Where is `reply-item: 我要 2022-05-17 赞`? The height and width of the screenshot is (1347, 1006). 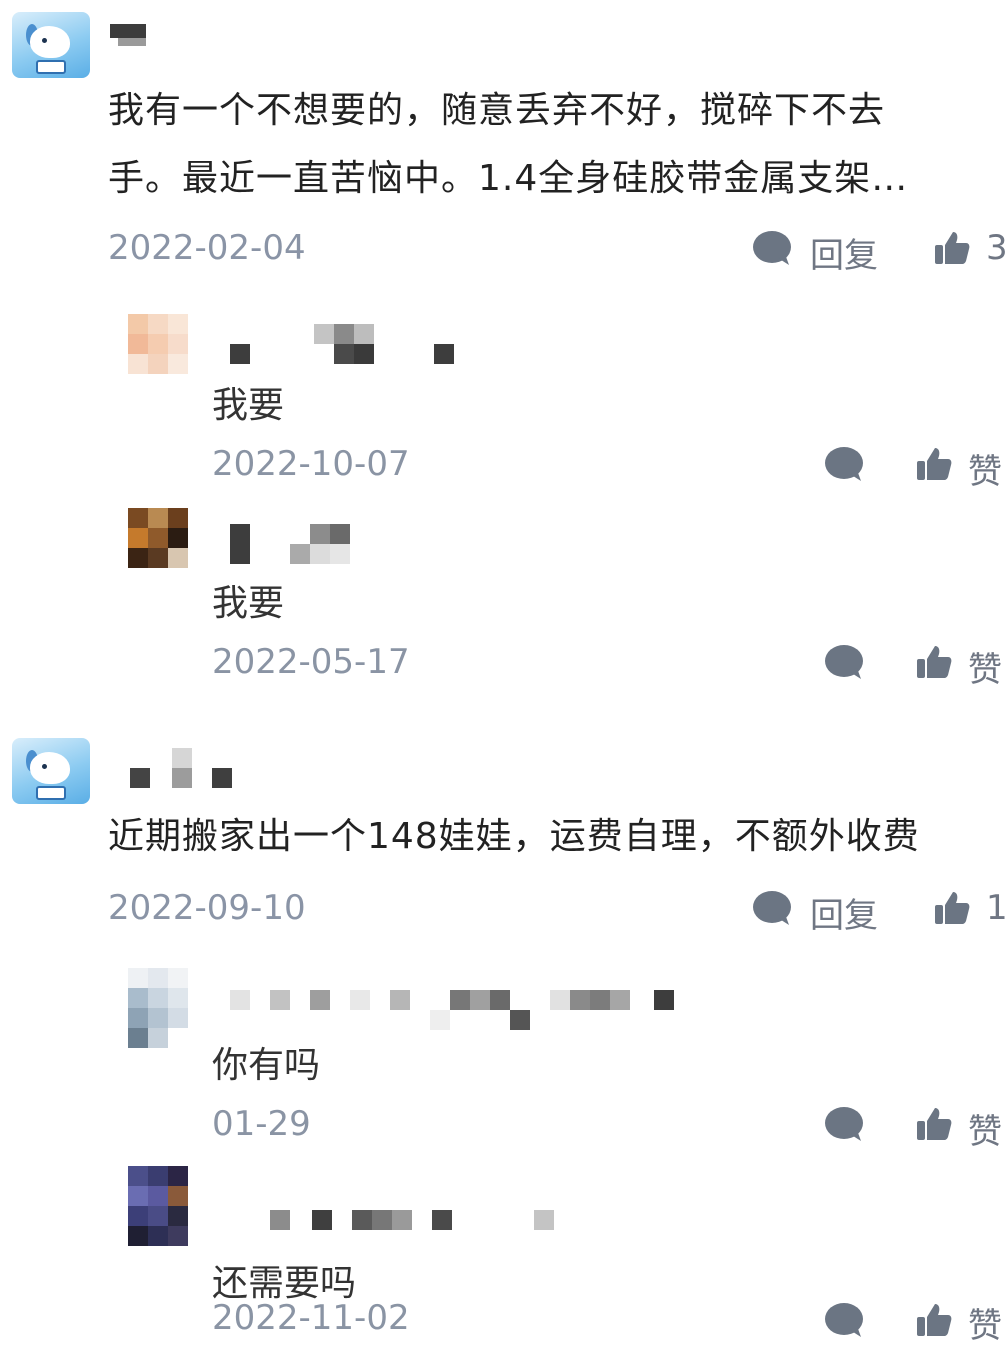 reply-item: 我要 2022-05-17 赞 is located at coordinates (503, 600).